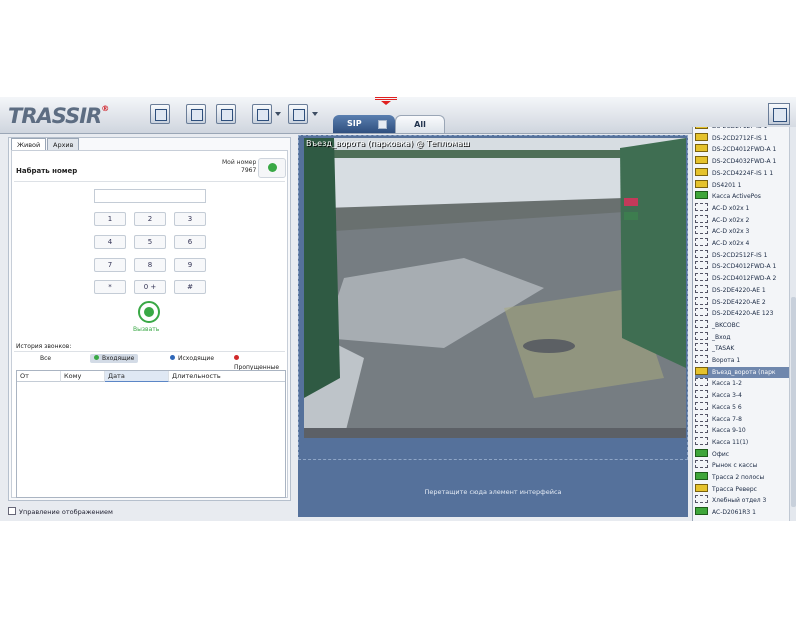 The image size is (796, 620). I want to click on checkbox-icon, so click(12, 511).